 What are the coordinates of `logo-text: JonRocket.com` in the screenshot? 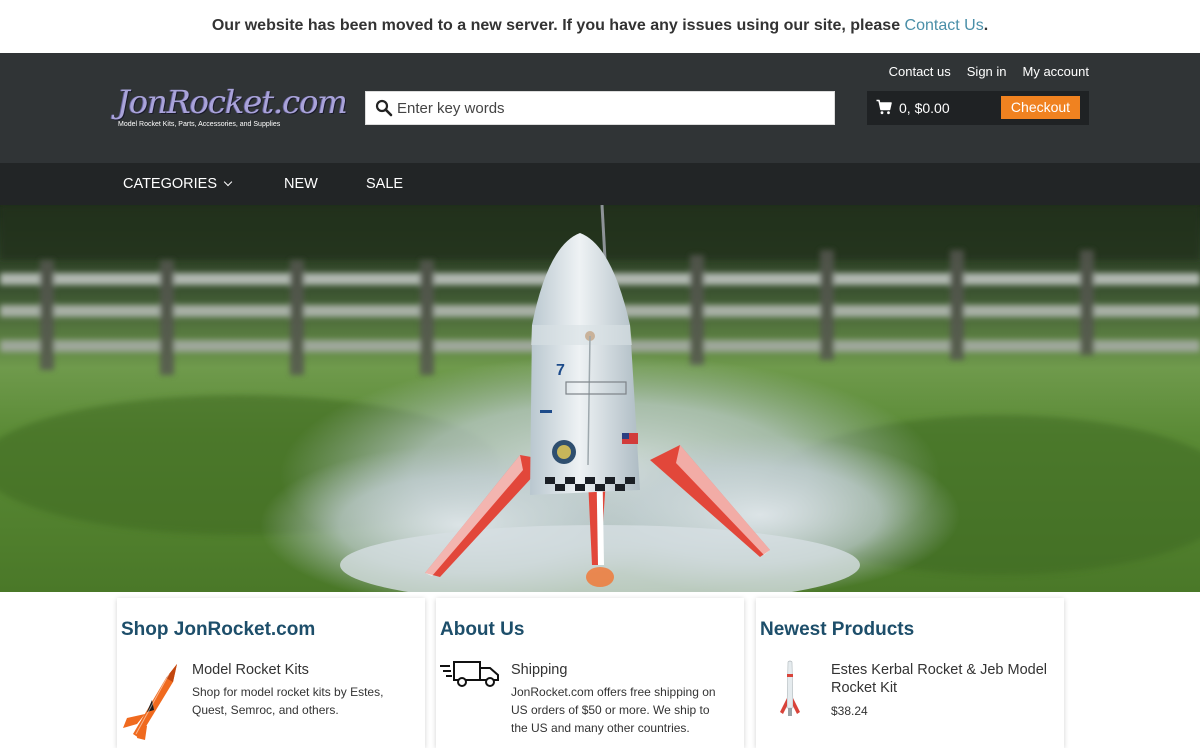 It's located at (232, 102).